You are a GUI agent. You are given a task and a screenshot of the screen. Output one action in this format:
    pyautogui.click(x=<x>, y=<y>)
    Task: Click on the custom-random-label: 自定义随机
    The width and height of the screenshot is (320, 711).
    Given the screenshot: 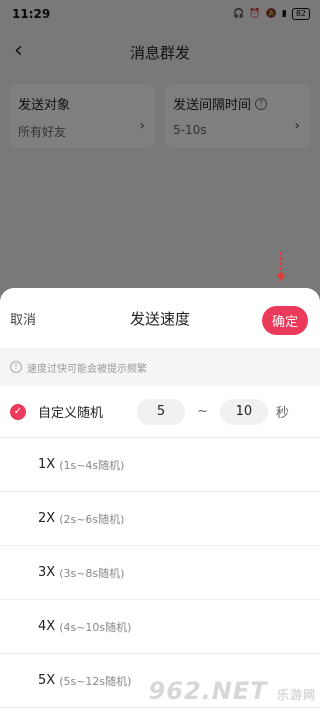 What is the action you would take?
    pyautogui.click(x=71, y=413)
    